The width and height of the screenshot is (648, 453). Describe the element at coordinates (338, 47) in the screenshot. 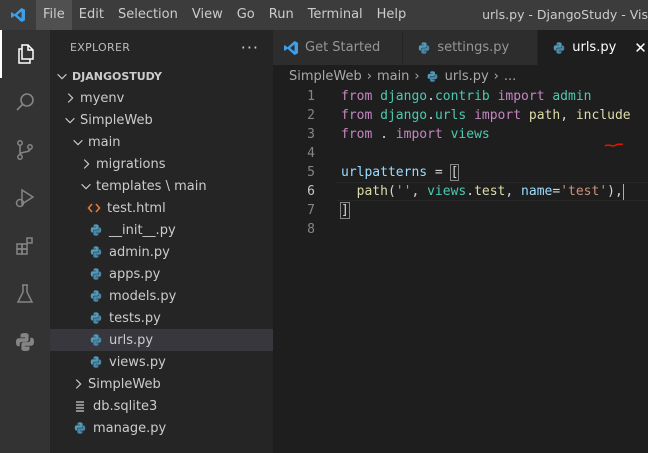

I see `tab-get-started: Get Started` at that location.